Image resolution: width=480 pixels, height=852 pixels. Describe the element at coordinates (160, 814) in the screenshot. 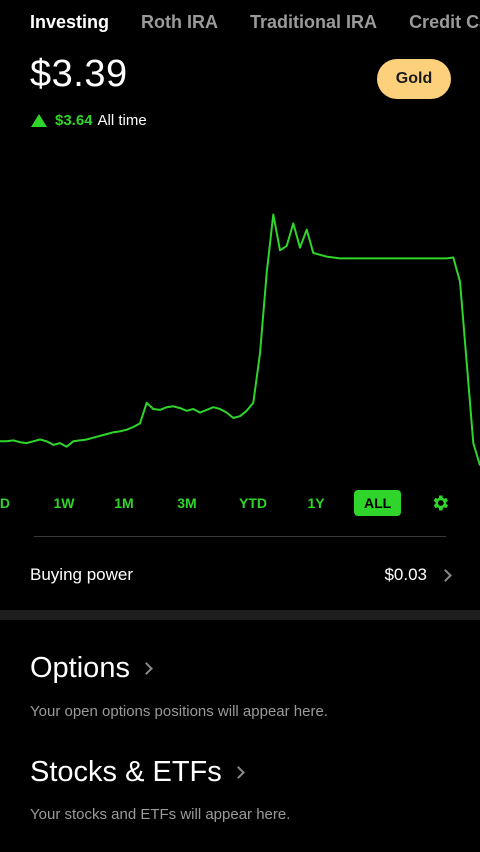

I see `stocks-description: Your stocks and ETFs will appear here.` at that location.